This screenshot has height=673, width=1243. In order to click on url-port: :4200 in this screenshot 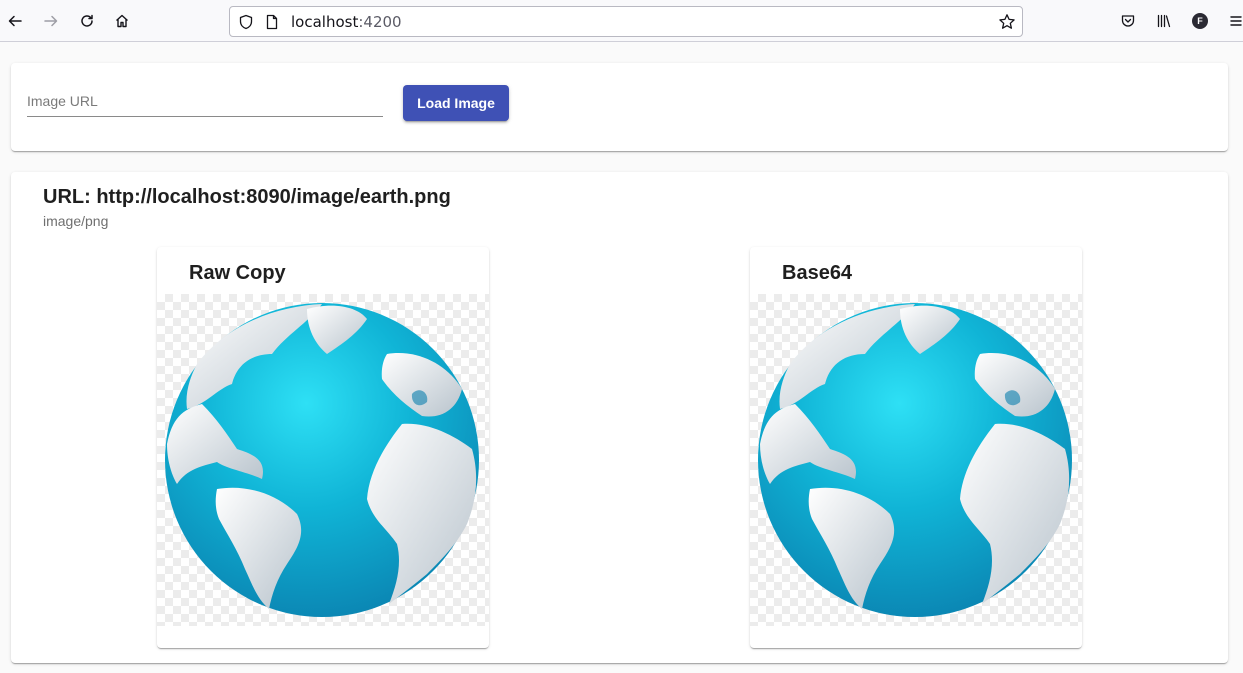, I will do `click(380, 22)`.